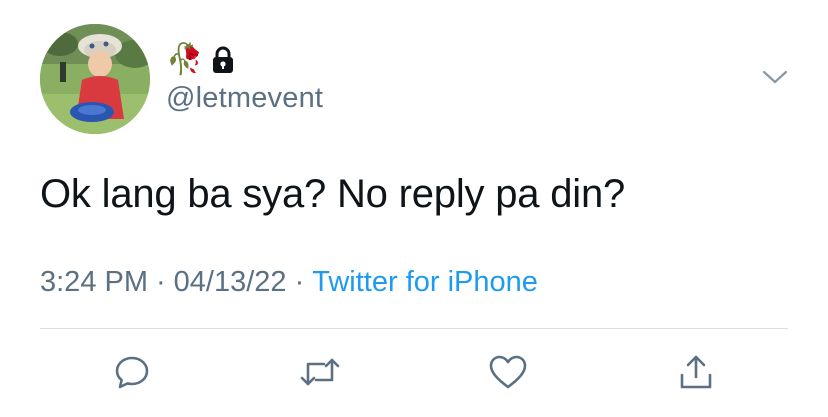 The width and height of the screenshot is (828, 417). I want to click on retweet-button, so click(320, 372).